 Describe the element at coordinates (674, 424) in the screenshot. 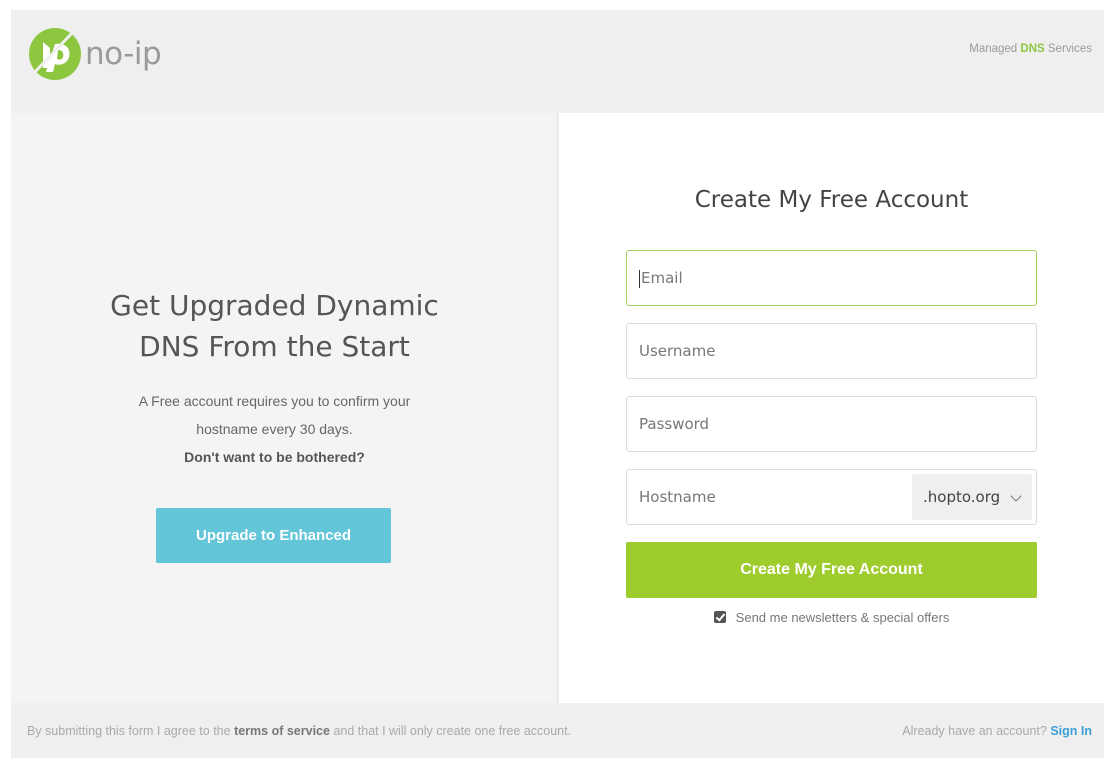

I see `password-placeholder: Password` at that location.